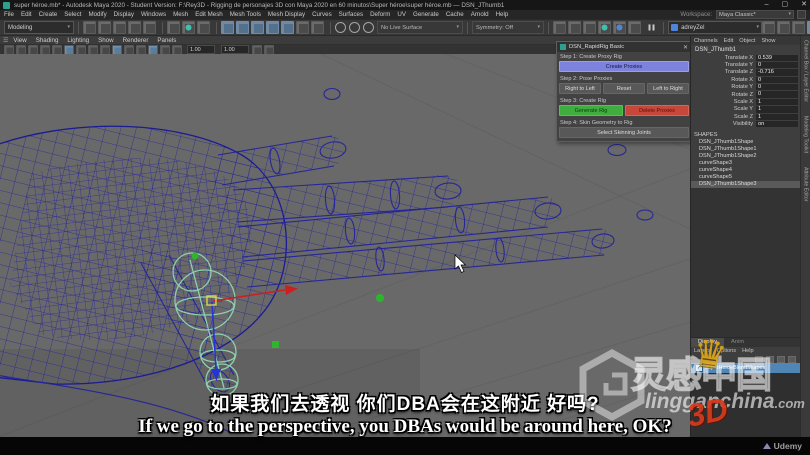  What do you see at coordinates (699, 368) in the screenshot?
I see `layer-visibility-checkbox: ✓` at bounding box center [699, 368].